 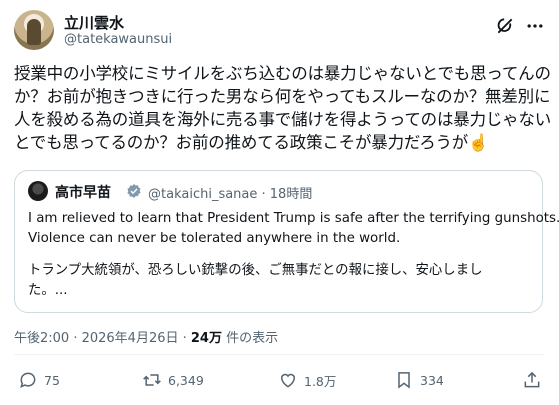 What do you see at coordinates (283, 119) in the screenshot?
I see `post-text-line: 人を殺める為の道具を海外に売る事で儲けを得ようってのは暴力じゃない` at bounding box center [283, 119].